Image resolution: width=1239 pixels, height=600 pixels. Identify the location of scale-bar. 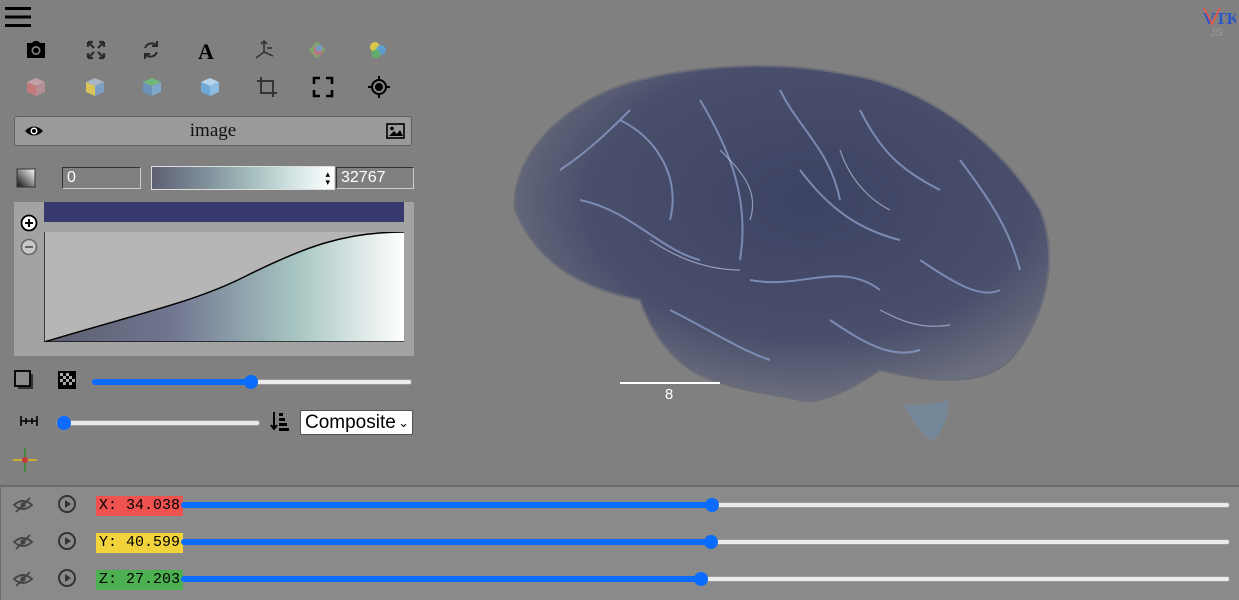
(670, 383).